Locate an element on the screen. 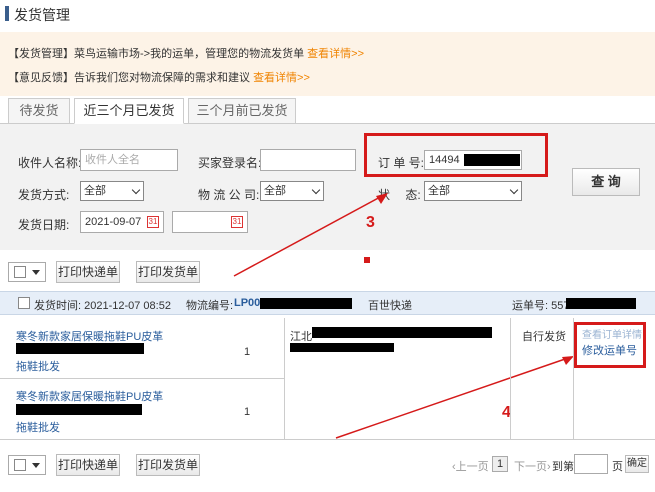 The width and height of the screenshot is (655, 492). logistics-no: LP00 is located at coordinates (247, 303).